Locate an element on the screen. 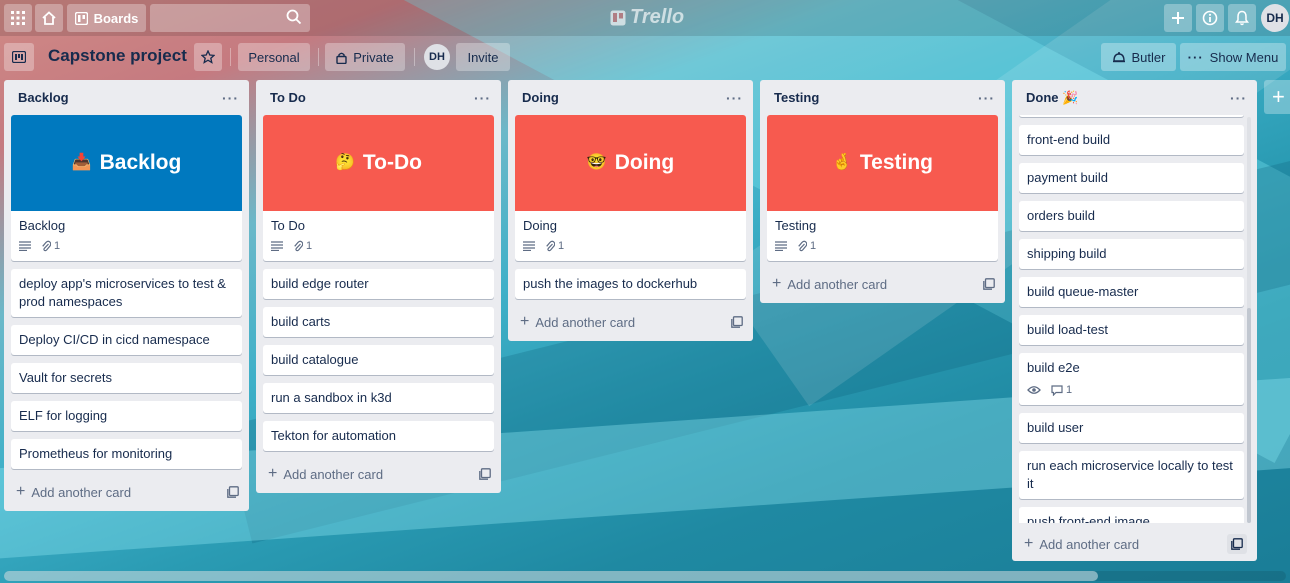  card: Tekton for automation is located at coordinates (378, 436).